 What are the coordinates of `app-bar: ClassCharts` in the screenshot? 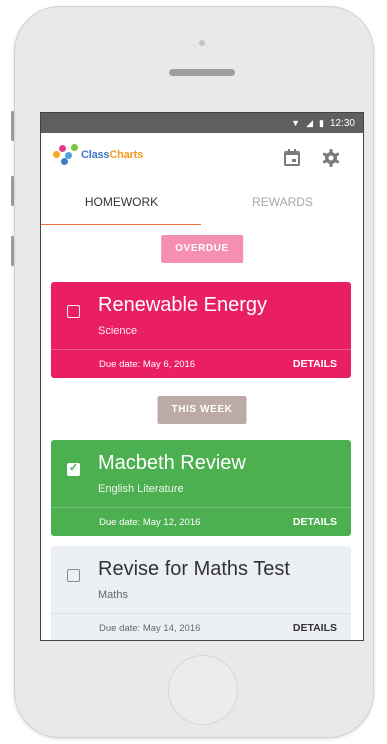 It's located at (202, 160).